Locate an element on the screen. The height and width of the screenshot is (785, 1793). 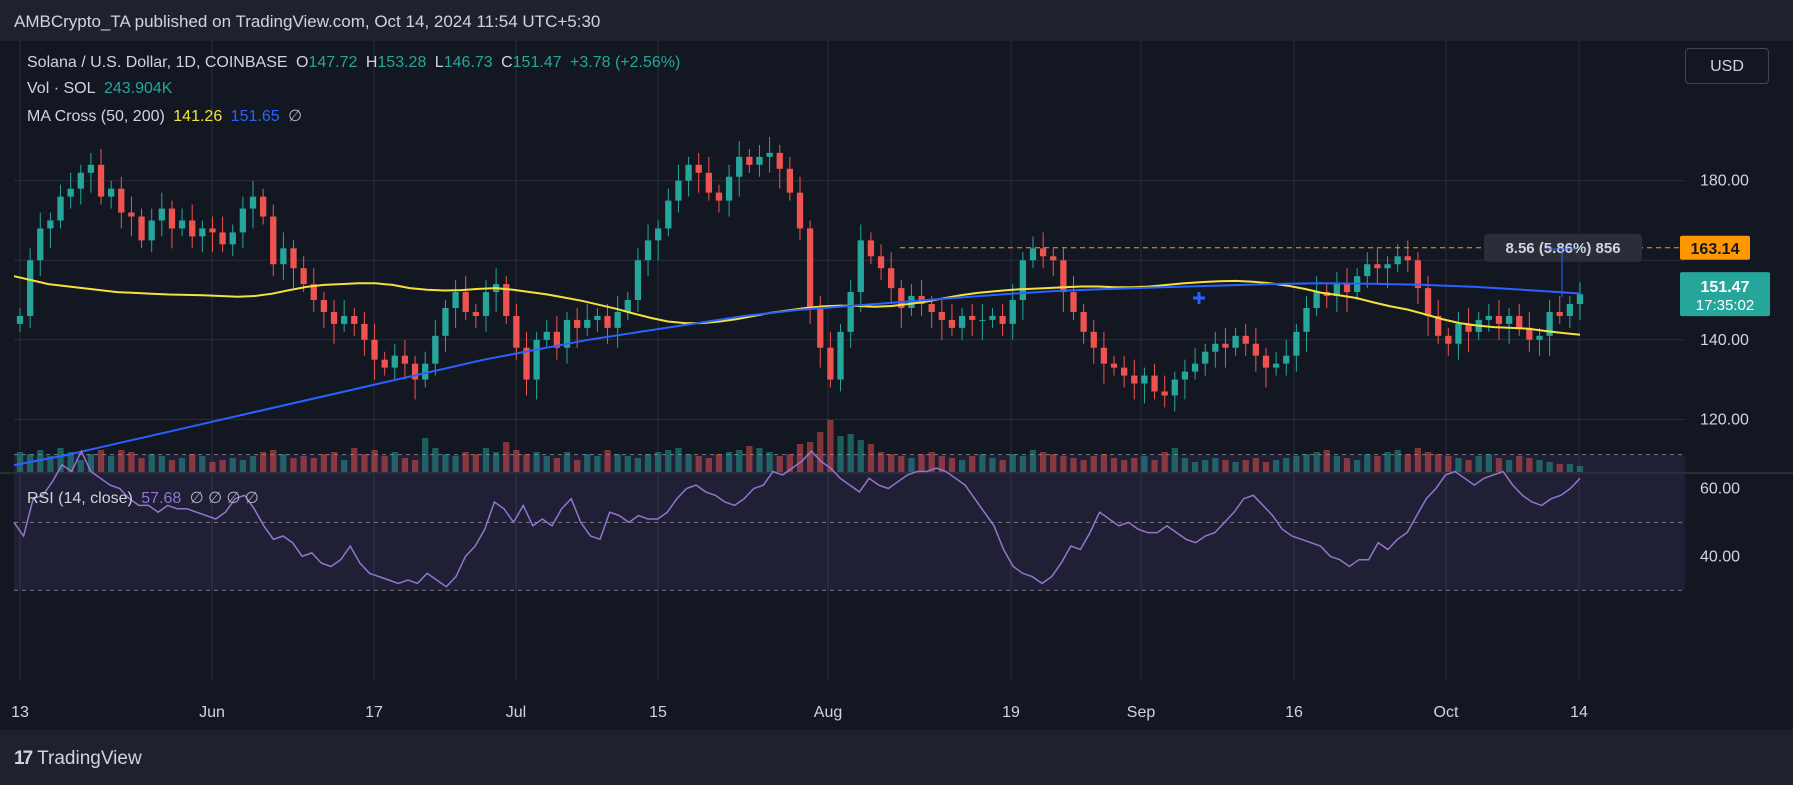
price-tick-label: 140.00 is located at coordinates (1724, 340).